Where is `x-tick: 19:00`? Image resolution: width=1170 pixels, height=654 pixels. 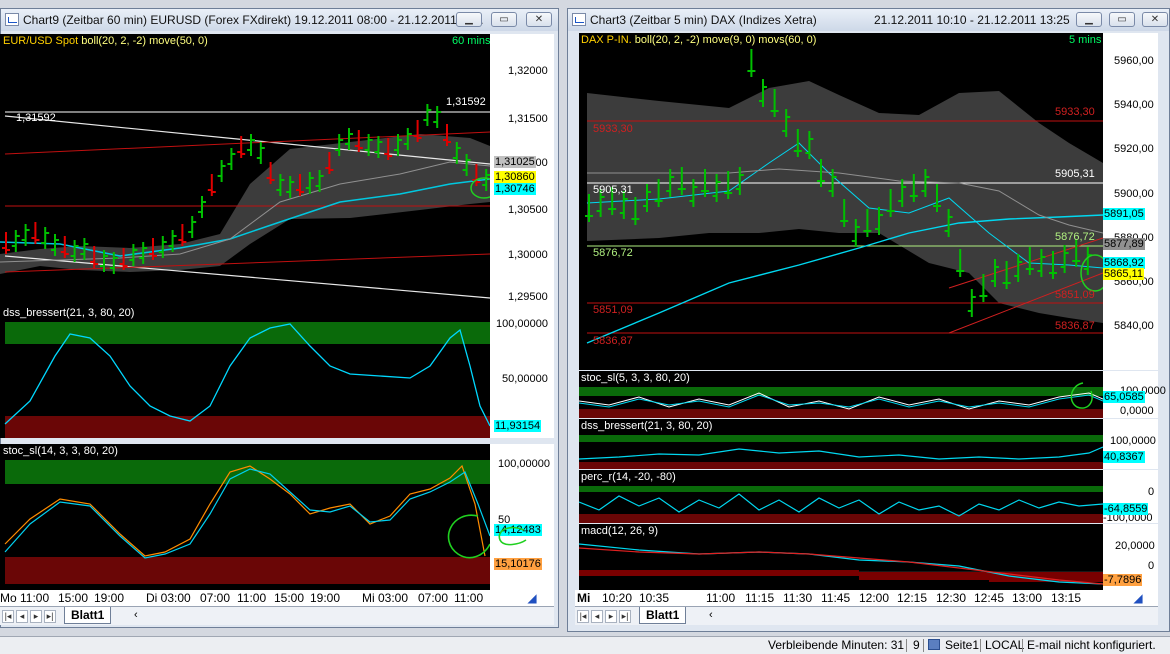
x-tick: 19:00 is located at coordinates (325, 598).